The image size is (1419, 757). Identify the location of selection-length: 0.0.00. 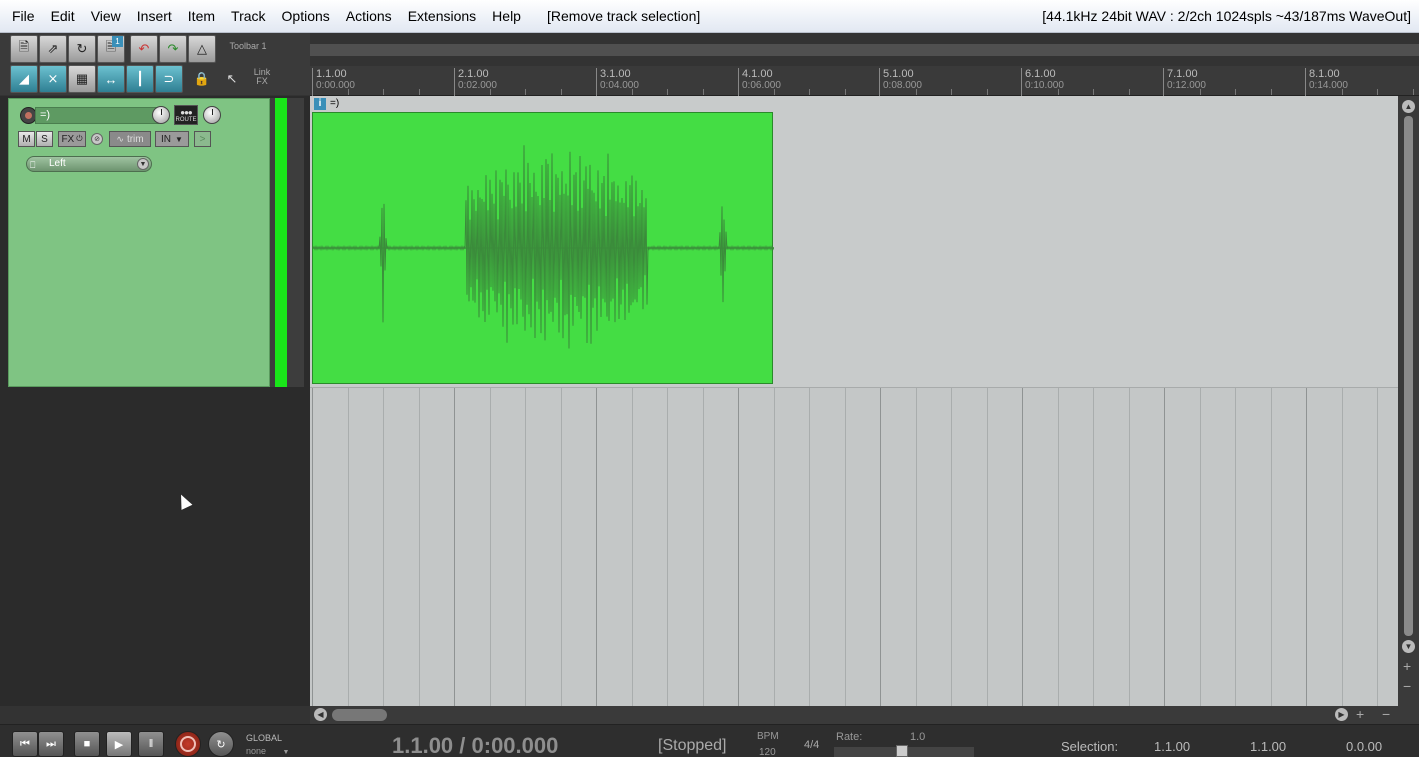
(1364, 746).